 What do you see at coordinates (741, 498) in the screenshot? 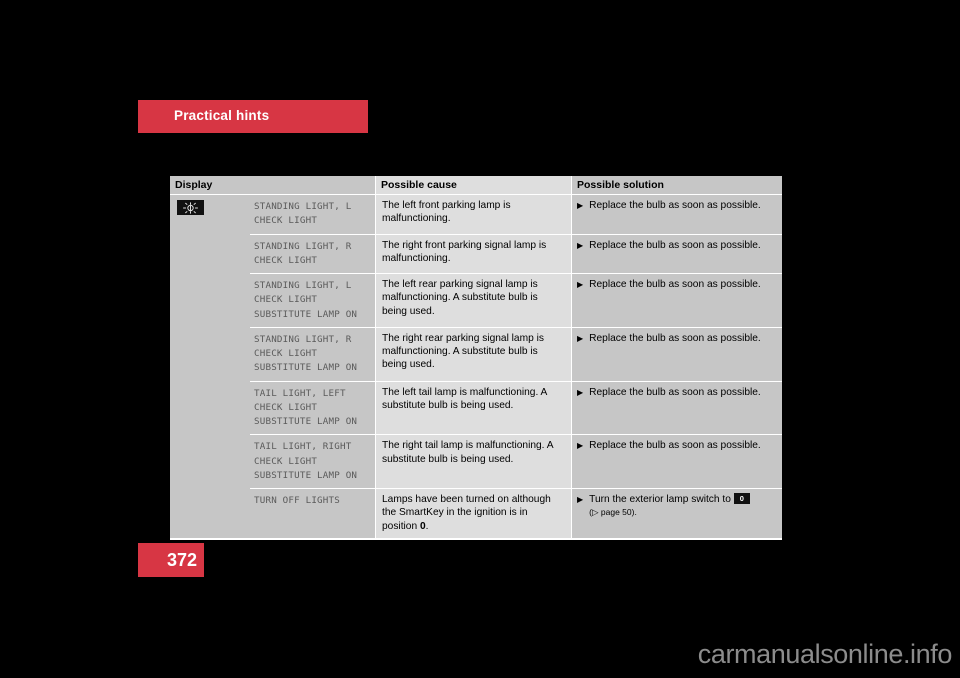
I see `lamp-switch-position-badge: 0` at bounding box center [741, 498].